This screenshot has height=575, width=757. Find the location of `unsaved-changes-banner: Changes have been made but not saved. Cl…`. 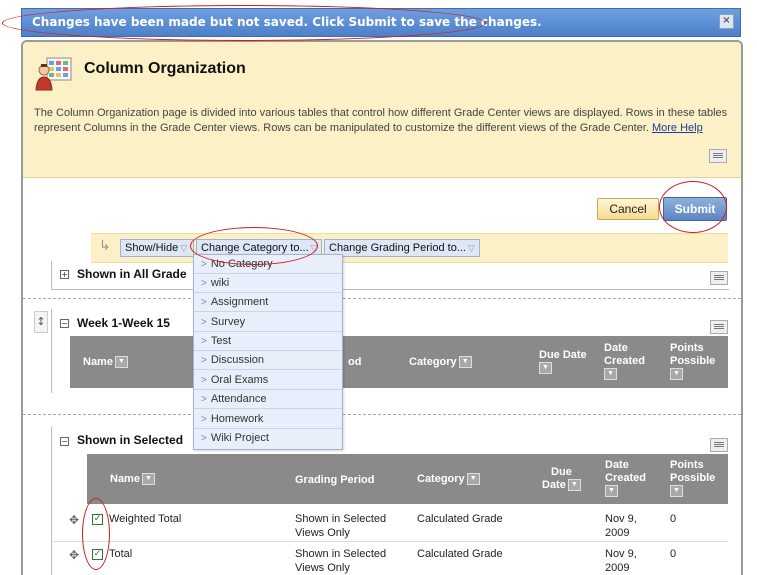

unsaved-changes-banner: Changes have been made but not saved. Cl… is located at coordinates (381, 22).